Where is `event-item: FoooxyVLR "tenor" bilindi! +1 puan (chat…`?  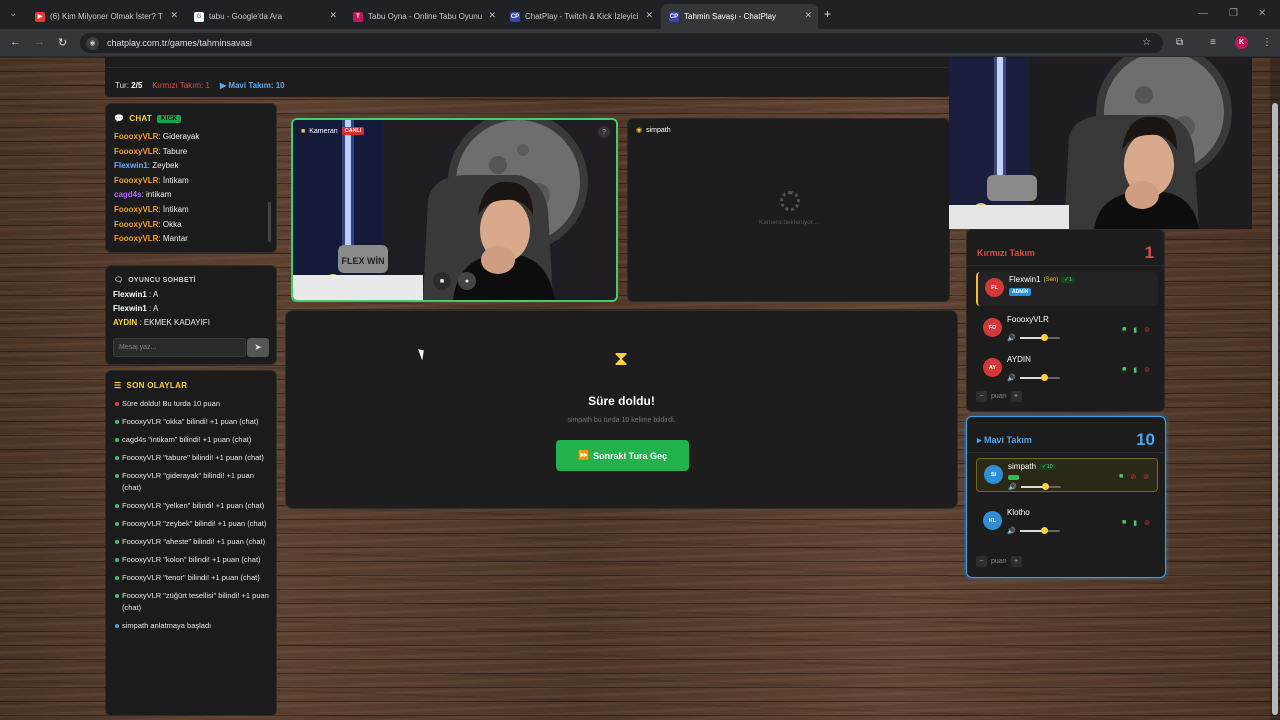 event-item: FoooxyVLR "tenor" bilindi! +1 puan (chat… is located at coordinates (193, 578).